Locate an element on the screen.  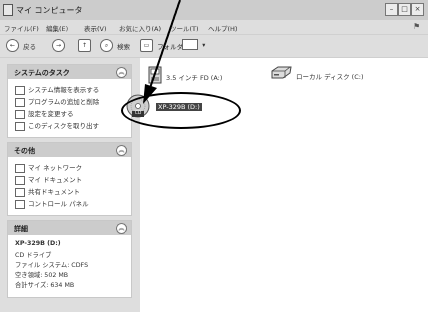
folders-icon: ▭ is located at coordinates (146, 45).